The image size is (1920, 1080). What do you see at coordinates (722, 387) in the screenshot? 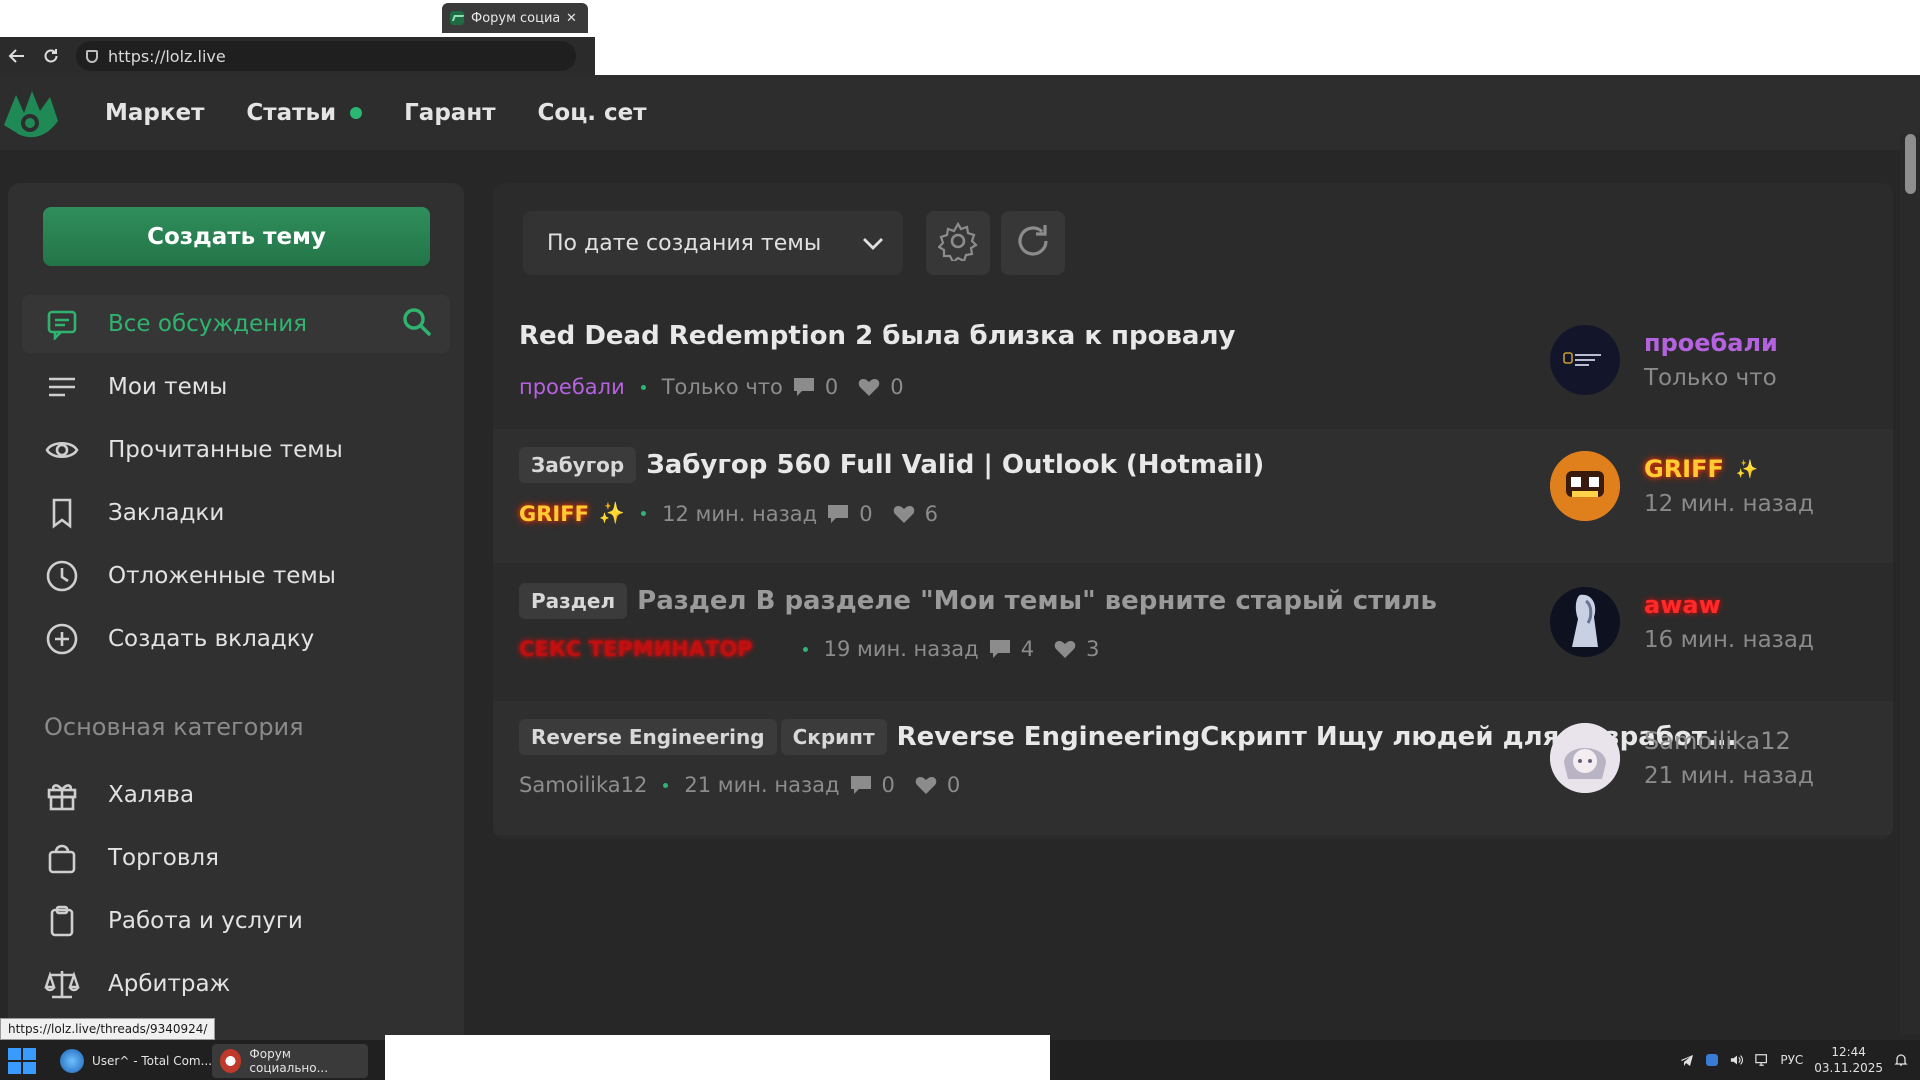
I see `thread-time: Только что` at bounding box center [722, 387].